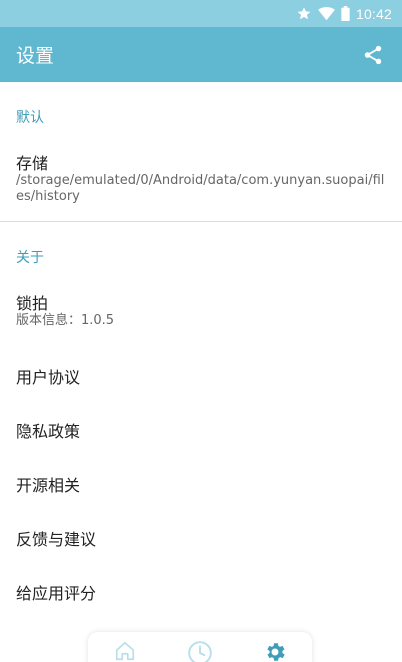 Image resolution: width=402 pixels, height=662 pixels. Describe the element at coordinates (201, 54) in the screenshot. I see `app-bar: 设置` at that location.